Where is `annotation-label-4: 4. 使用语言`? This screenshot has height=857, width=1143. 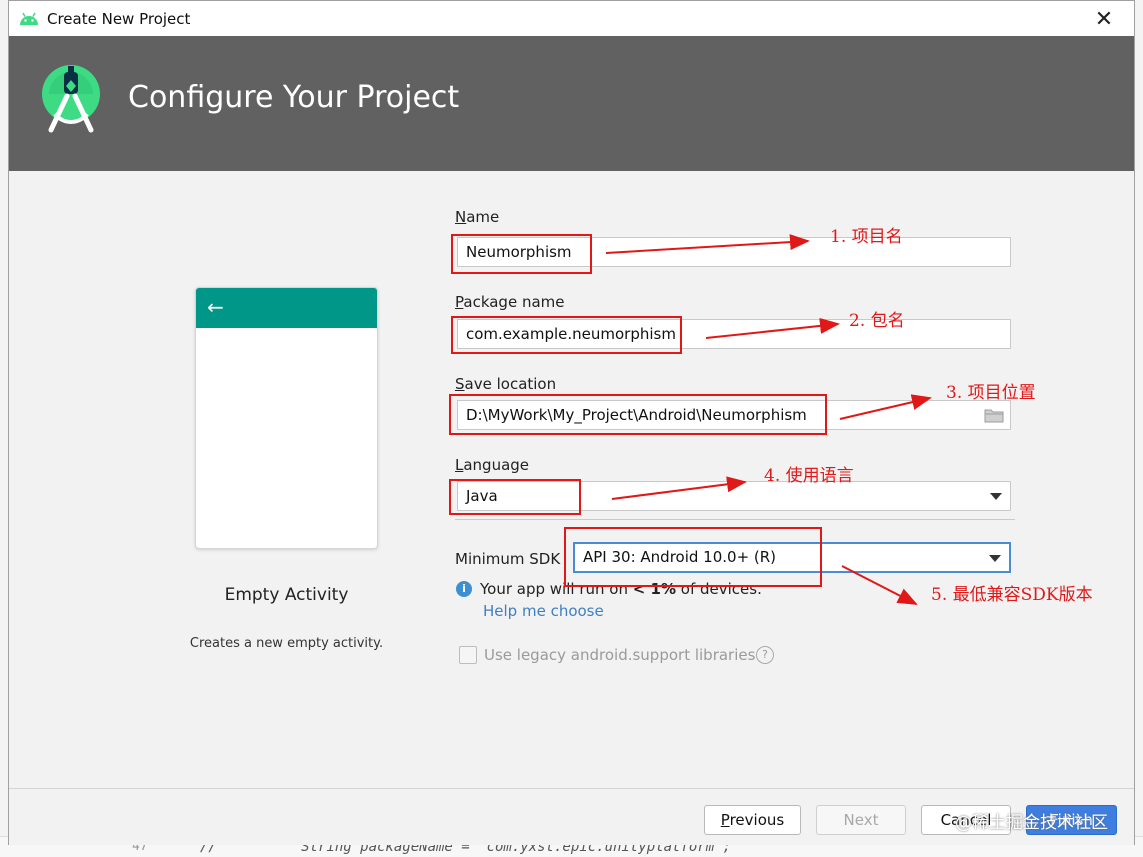
annotation-label-4: 4. 使用语言 is located at coordinates (809, 476).